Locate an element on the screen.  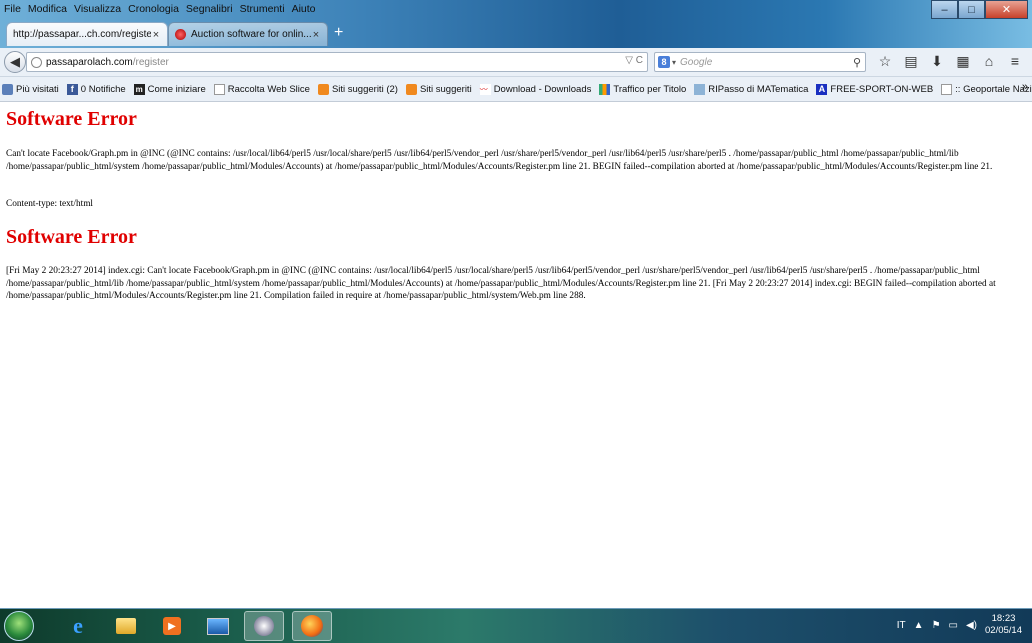
url-path: /register is located at coordinates (150, 62).